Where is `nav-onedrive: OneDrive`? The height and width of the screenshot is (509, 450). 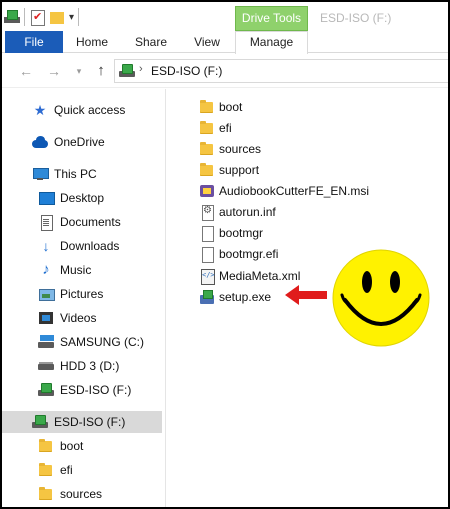
nav-onedrive: OneDrive is located at coordinates (82, 142).